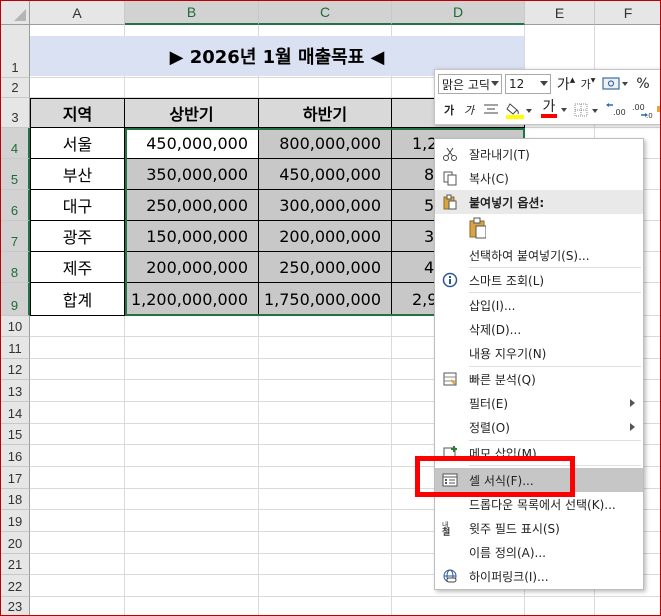 This screenshot has height=616, width=661. What do you see at coordinates (564, 110) in the screenshot?
I see `font-color-dropdown` at bounding box center [564, 110].